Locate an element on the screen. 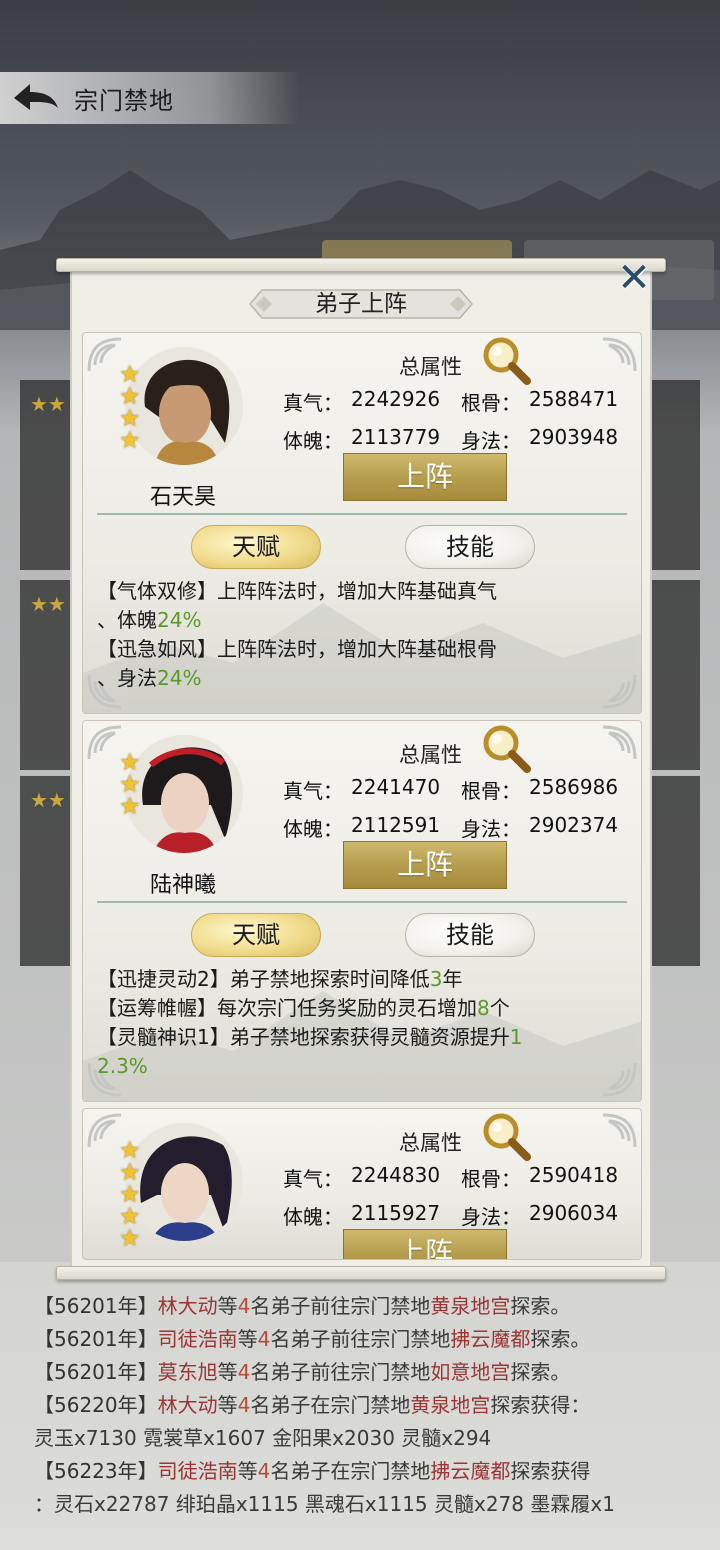 Image resolution: width=720 pixels, height=1550 pixels. page-title: 宗门禁地 is located at coordinates (124, 100).